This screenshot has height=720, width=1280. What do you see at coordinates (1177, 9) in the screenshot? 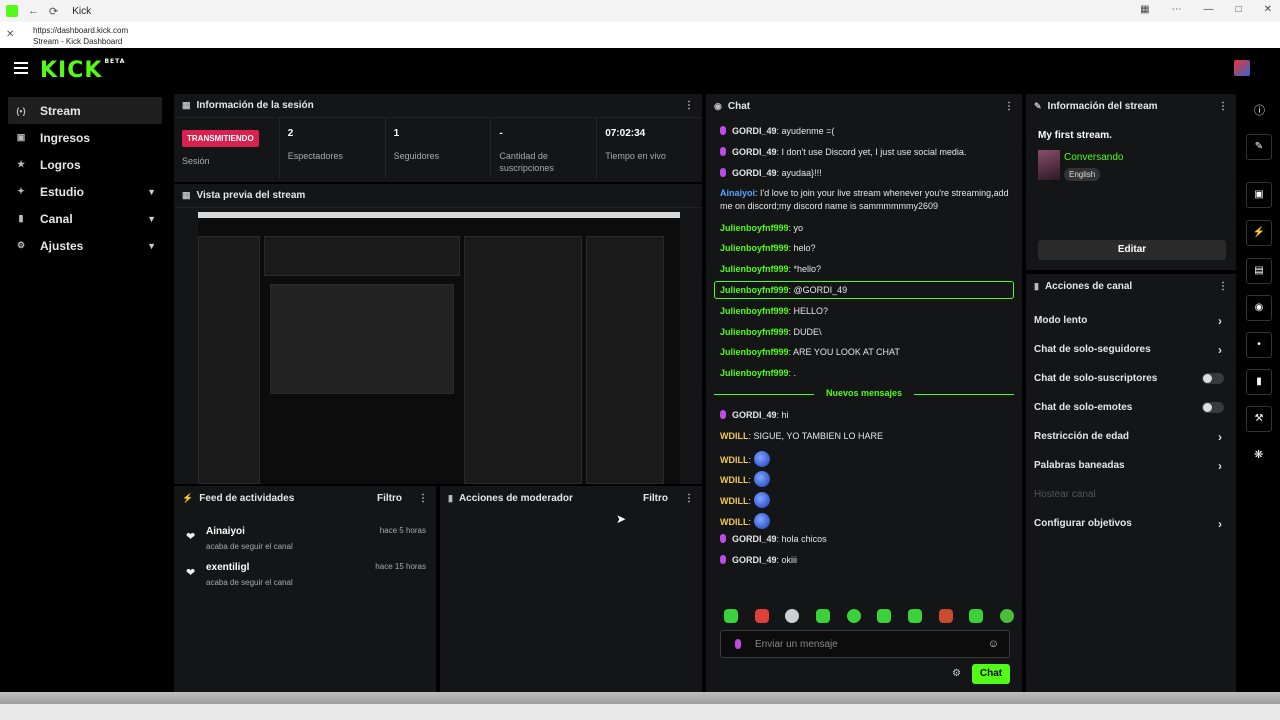
I see `more-icon: ⋯` at bounding box center [1177, 9].